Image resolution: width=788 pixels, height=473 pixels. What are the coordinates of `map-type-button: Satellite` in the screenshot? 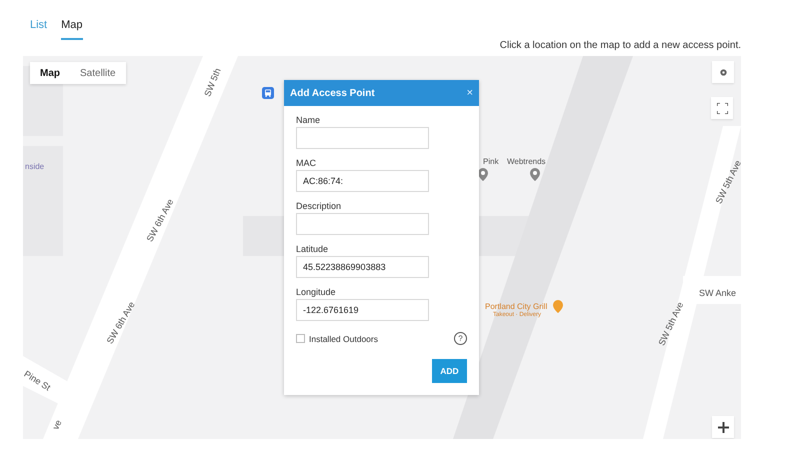 It's located at (98, 73).